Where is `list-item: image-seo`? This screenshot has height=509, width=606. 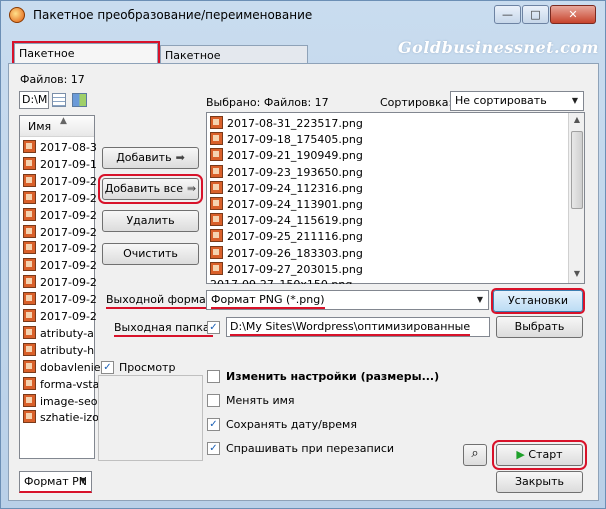
list-item: image-seo is located at coordinates (60, 401).